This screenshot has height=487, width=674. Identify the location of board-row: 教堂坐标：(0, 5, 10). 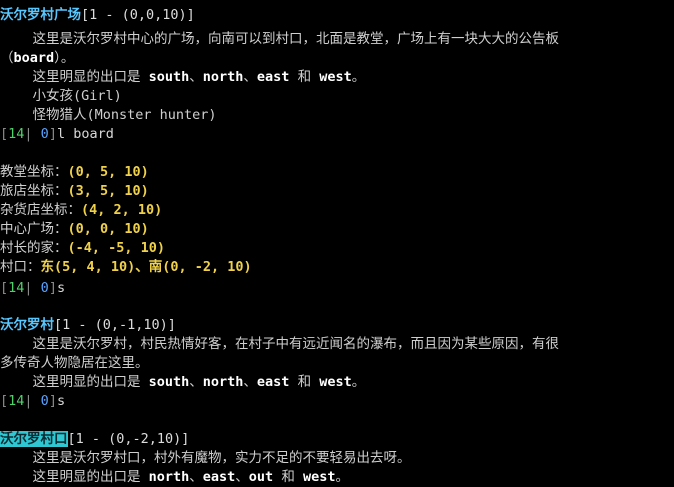
(74, 172).